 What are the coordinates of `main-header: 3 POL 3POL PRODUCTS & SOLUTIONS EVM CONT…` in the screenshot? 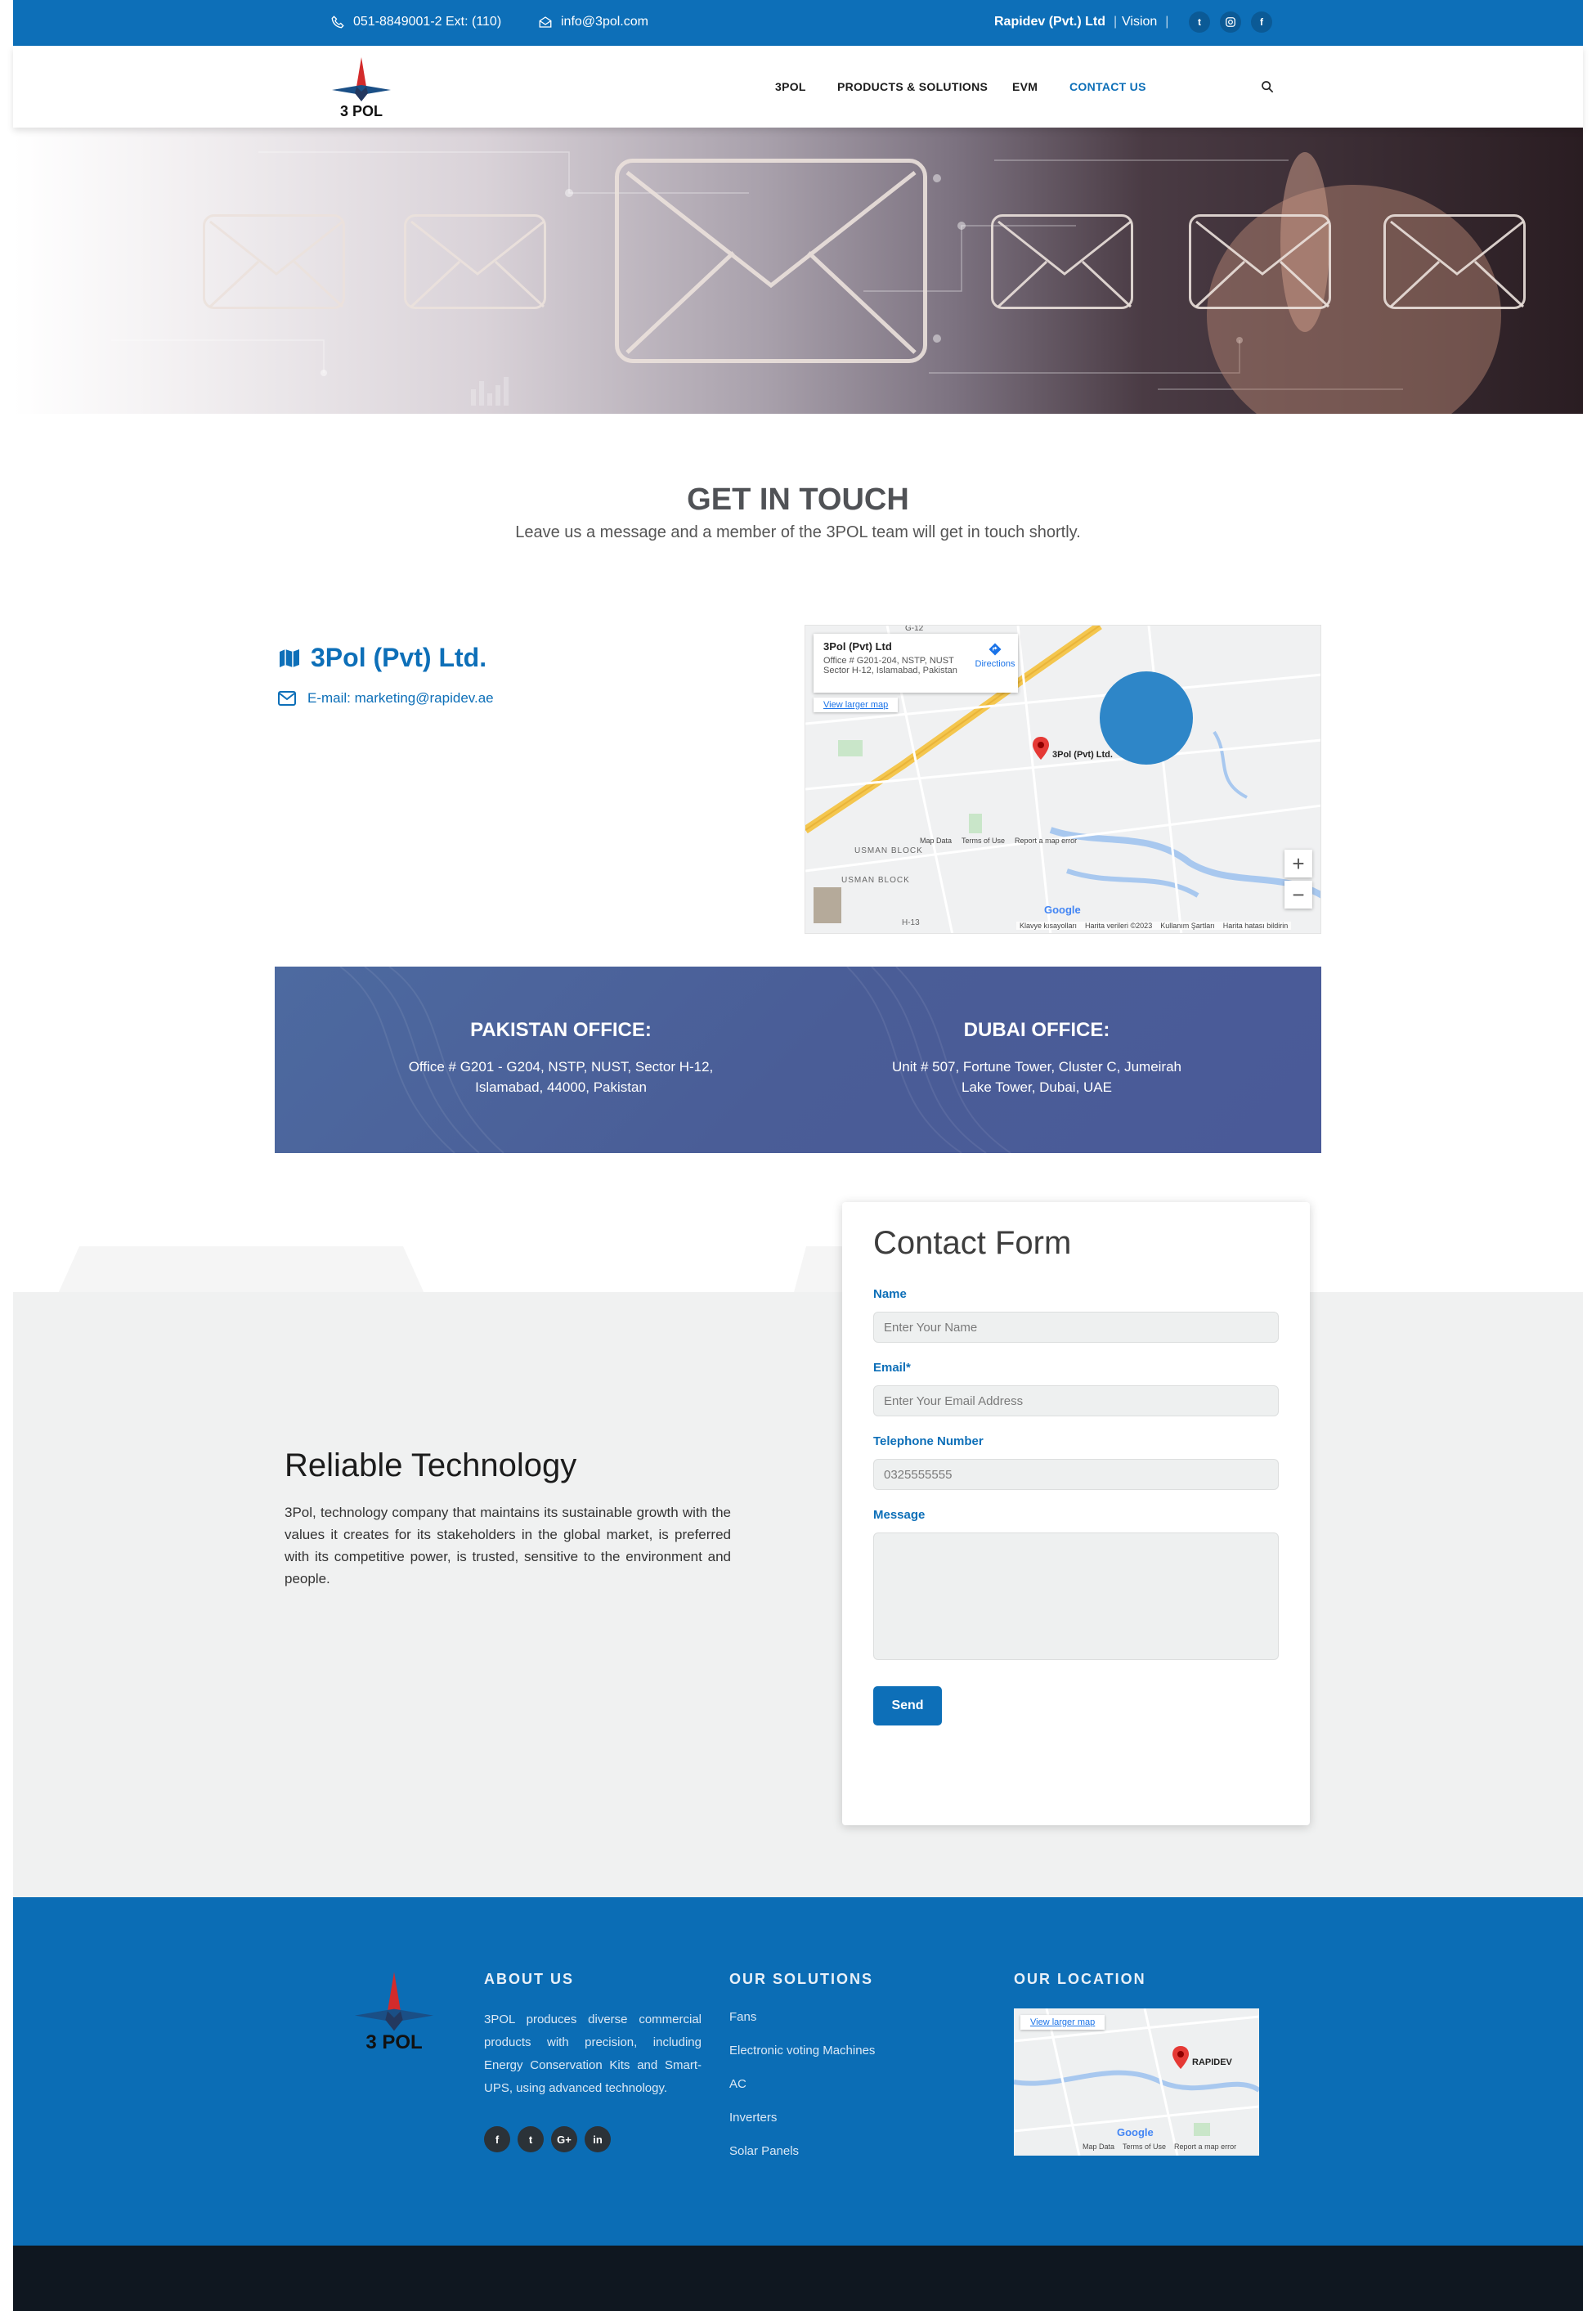 It's located at (798, 87).